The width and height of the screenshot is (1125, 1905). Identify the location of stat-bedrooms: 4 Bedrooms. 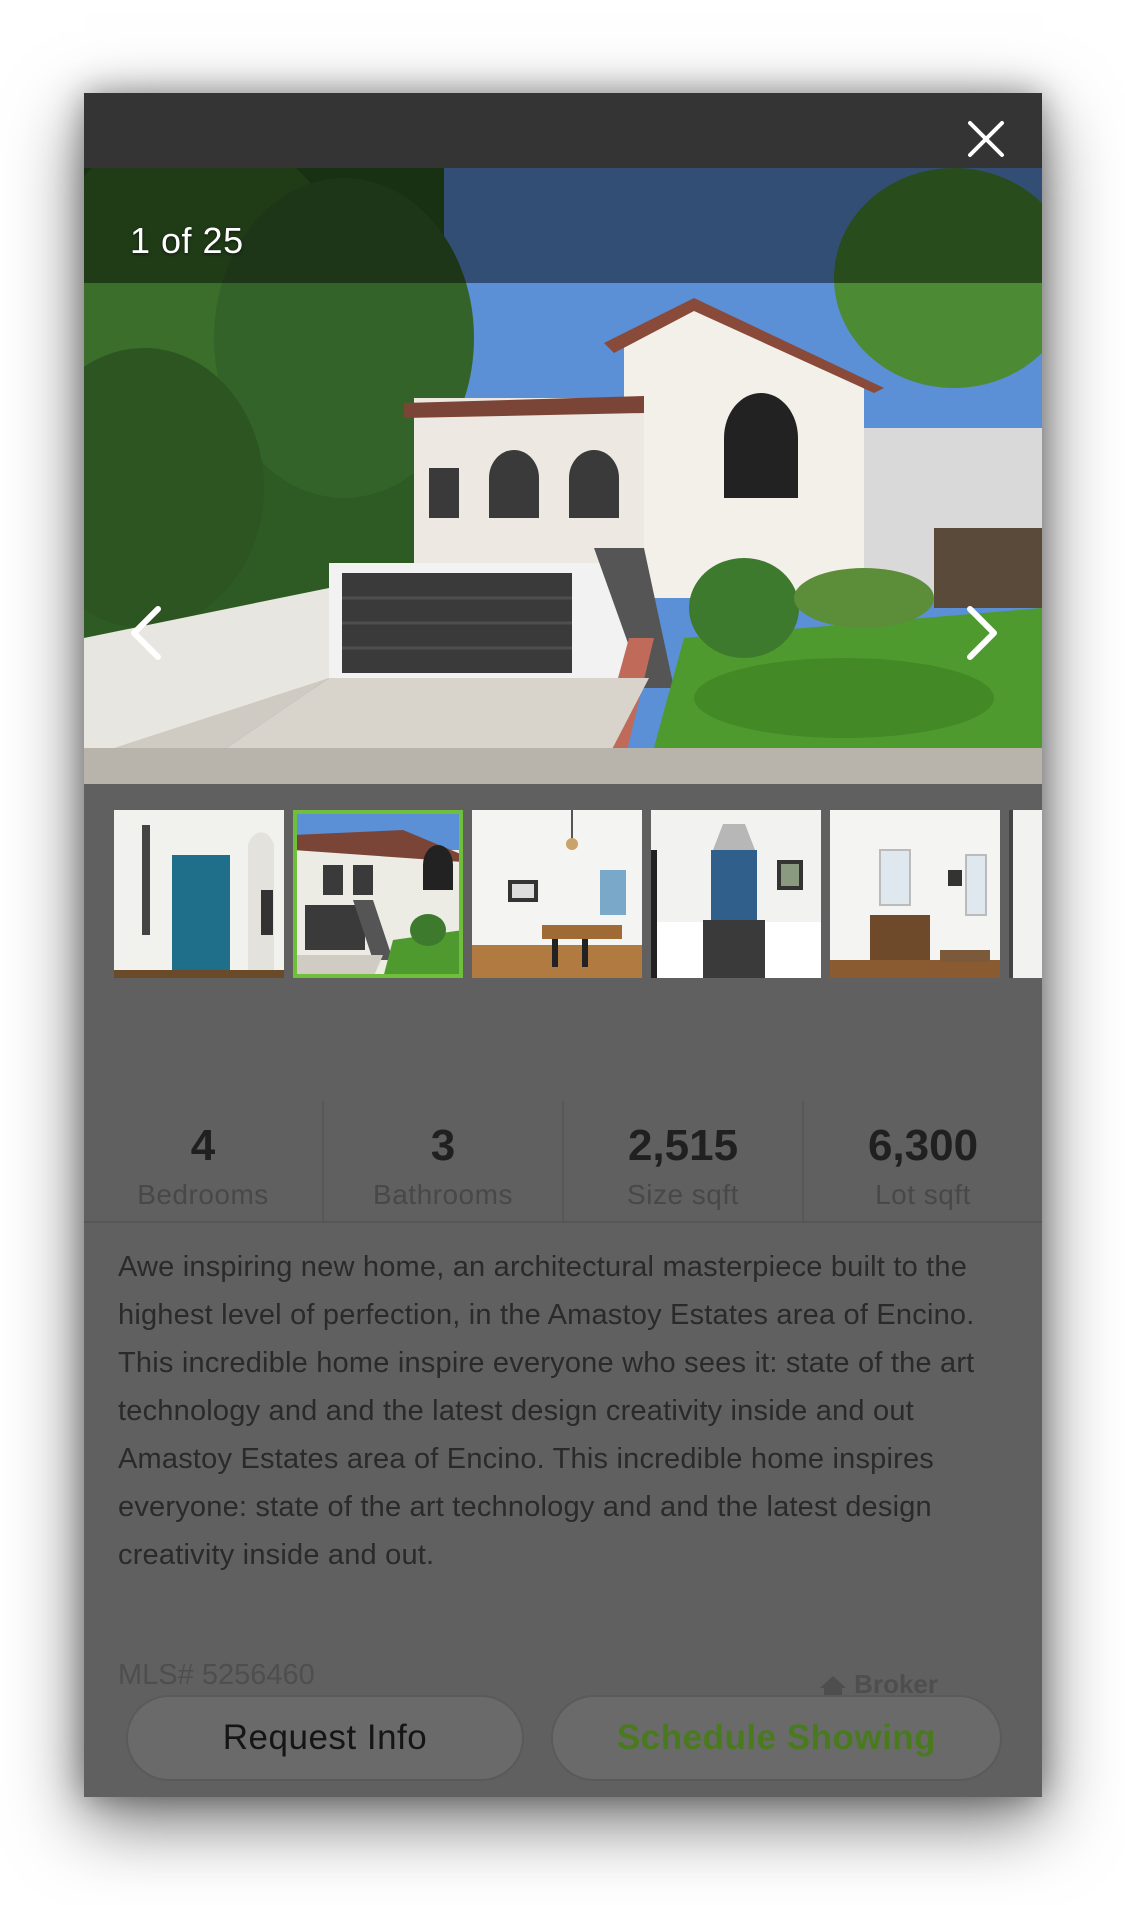
(204, 1161).